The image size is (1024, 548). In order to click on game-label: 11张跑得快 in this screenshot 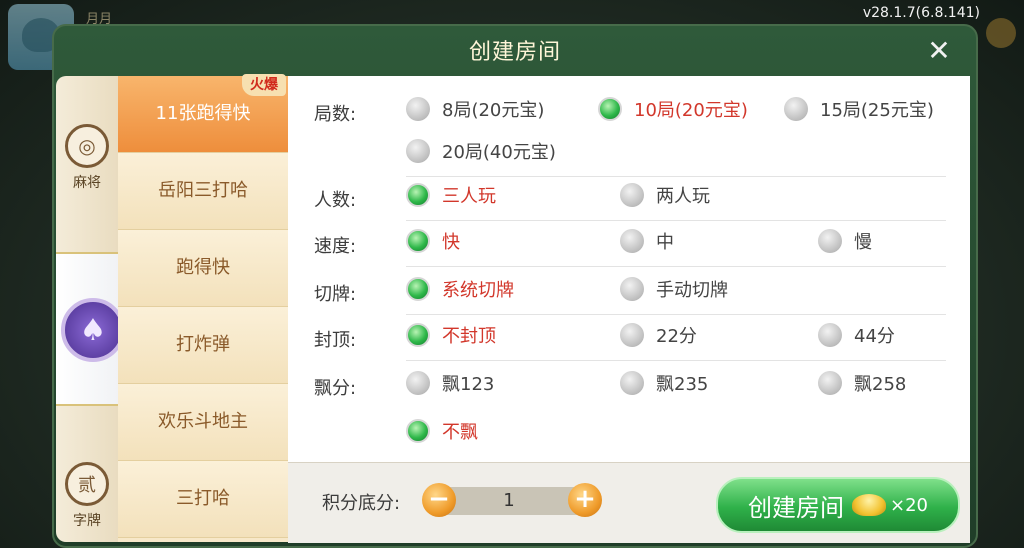, I will do `click(203, 113)`.